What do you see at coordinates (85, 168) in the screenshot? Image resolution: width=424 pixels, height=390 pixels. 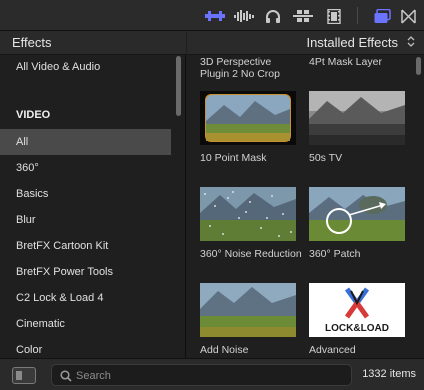 I see `category-360: 360°` at bounding box center [85, 168].